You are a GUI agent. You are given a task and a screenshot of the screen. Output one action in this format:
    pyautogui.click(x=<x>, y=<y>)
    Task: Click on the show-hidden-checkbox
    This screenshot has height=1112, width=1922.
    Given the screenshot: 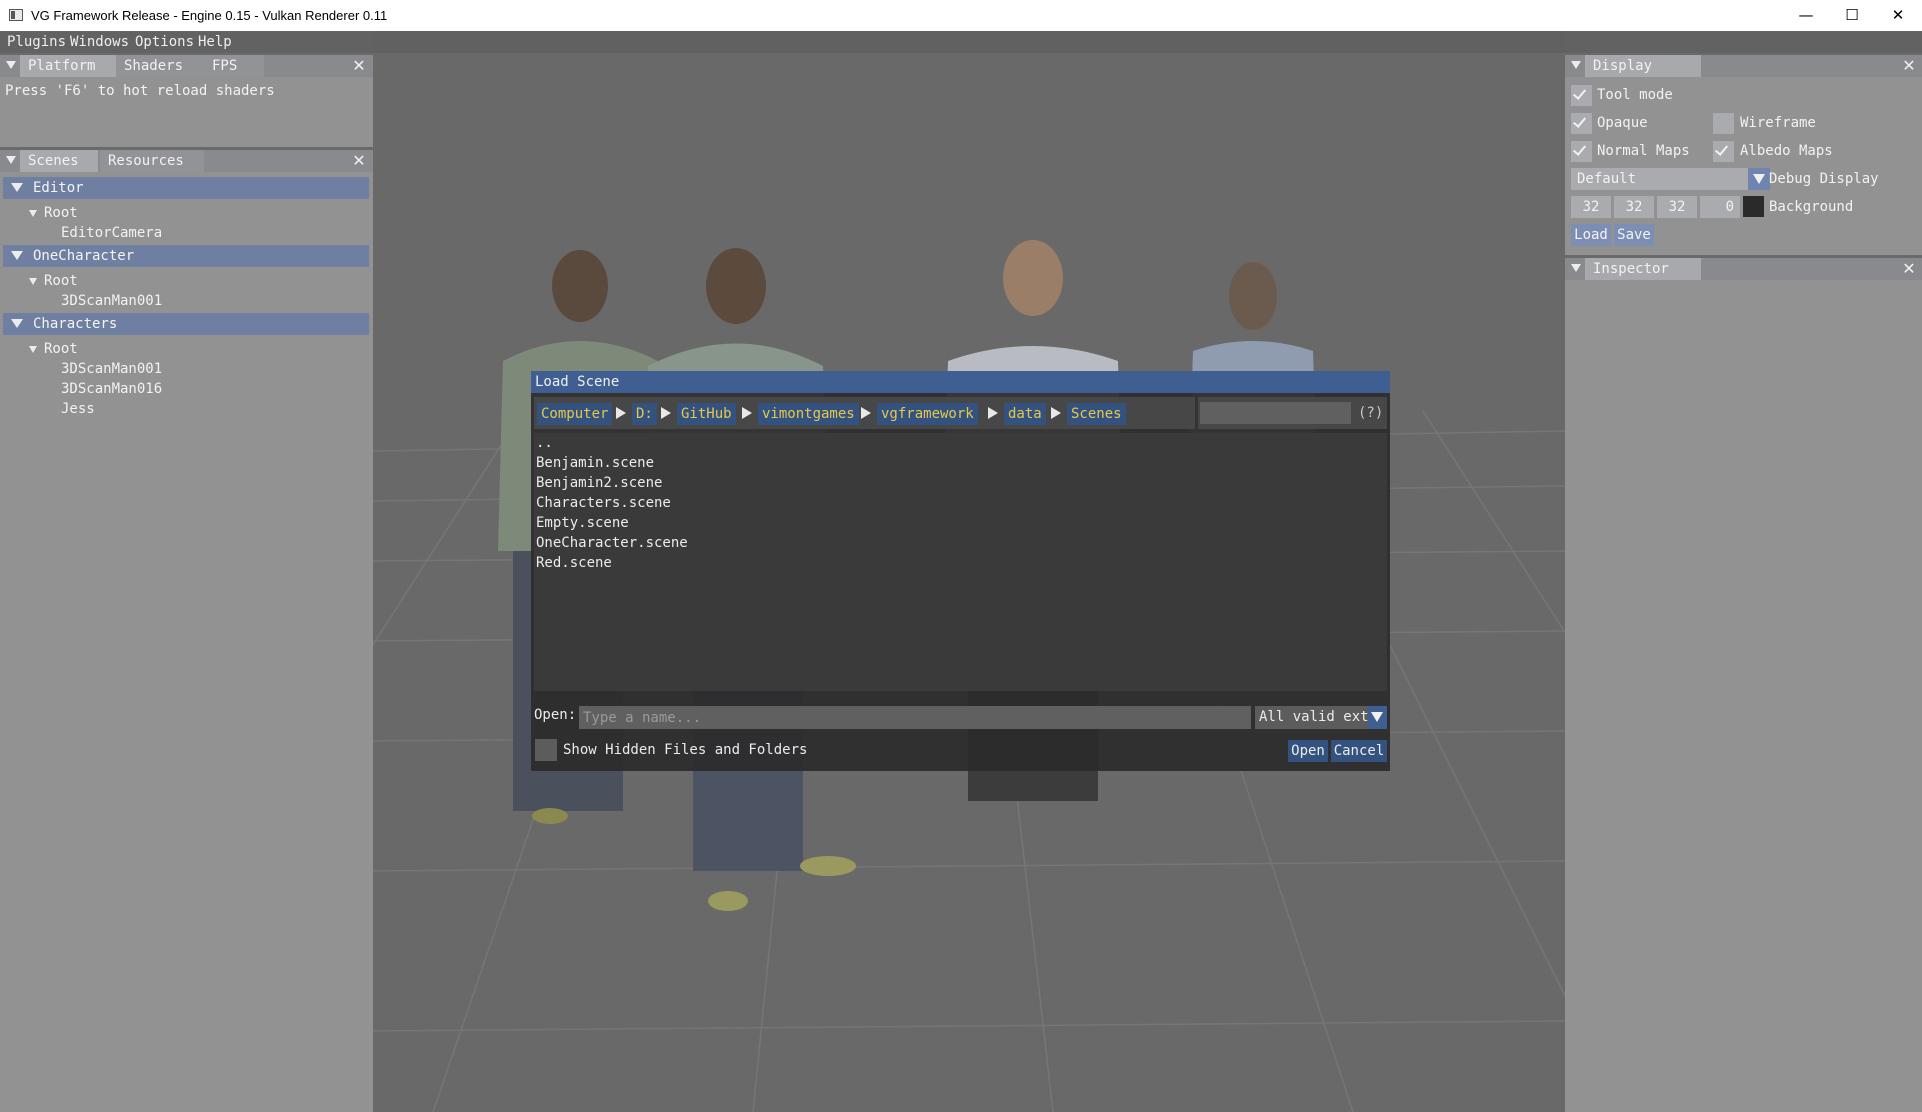 What is the action you would take?
    pyautogui.click(x=546, y=750)
    